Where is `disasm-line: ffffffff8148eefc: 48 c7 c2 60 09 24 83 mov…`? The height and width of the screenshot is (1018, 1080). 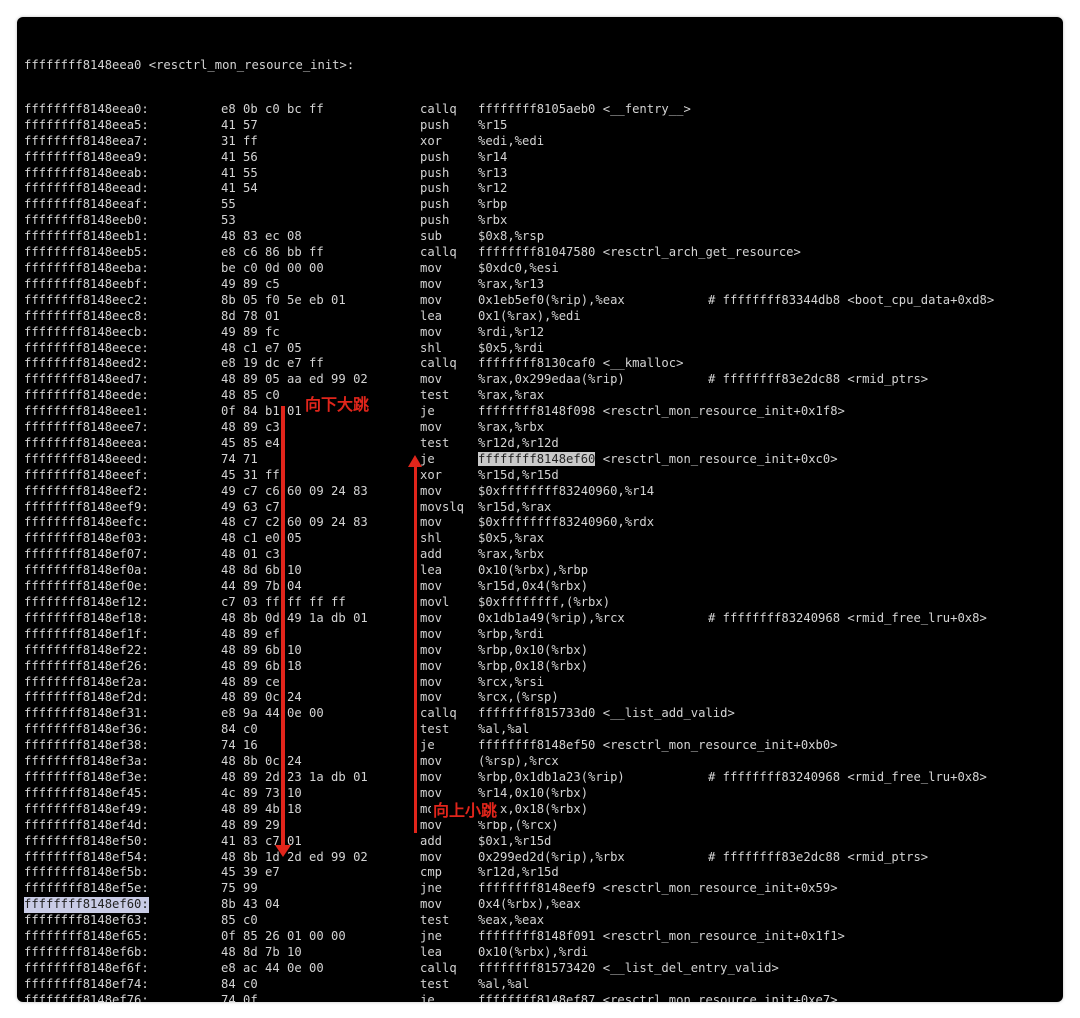 disasm-line: ffffffff8148eefc: 48 c7 c2 60 09 24 83 mov… is located at coordinates (339, 523).